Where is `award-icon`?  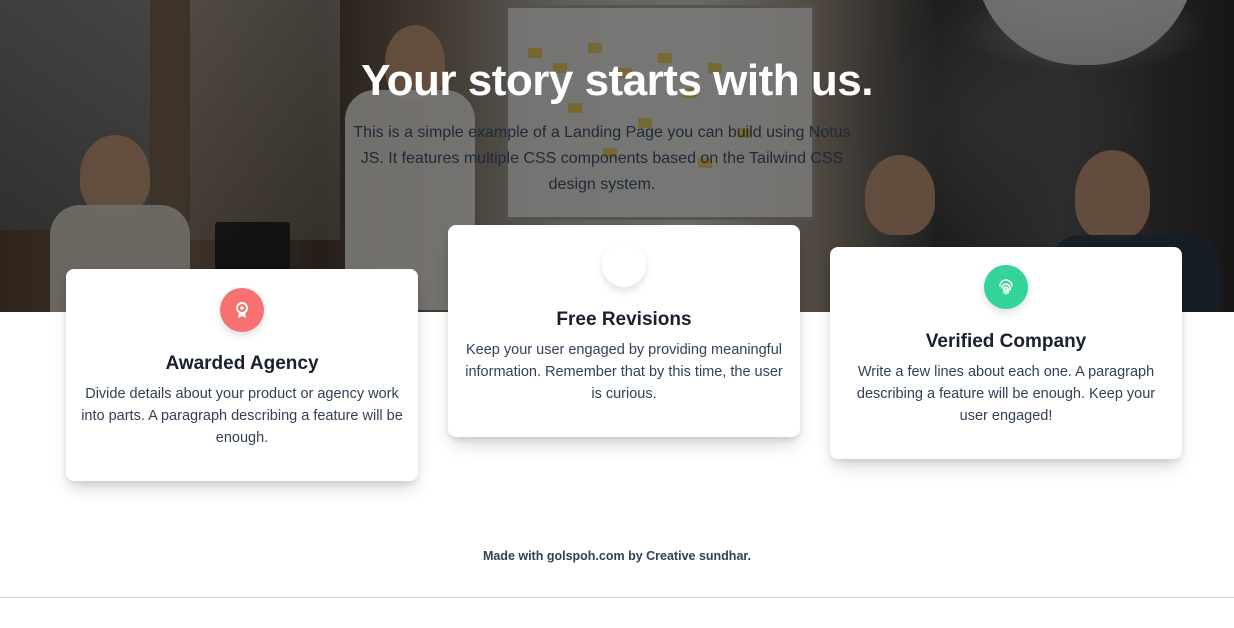 award-icon is located at coordinates (242, 310).